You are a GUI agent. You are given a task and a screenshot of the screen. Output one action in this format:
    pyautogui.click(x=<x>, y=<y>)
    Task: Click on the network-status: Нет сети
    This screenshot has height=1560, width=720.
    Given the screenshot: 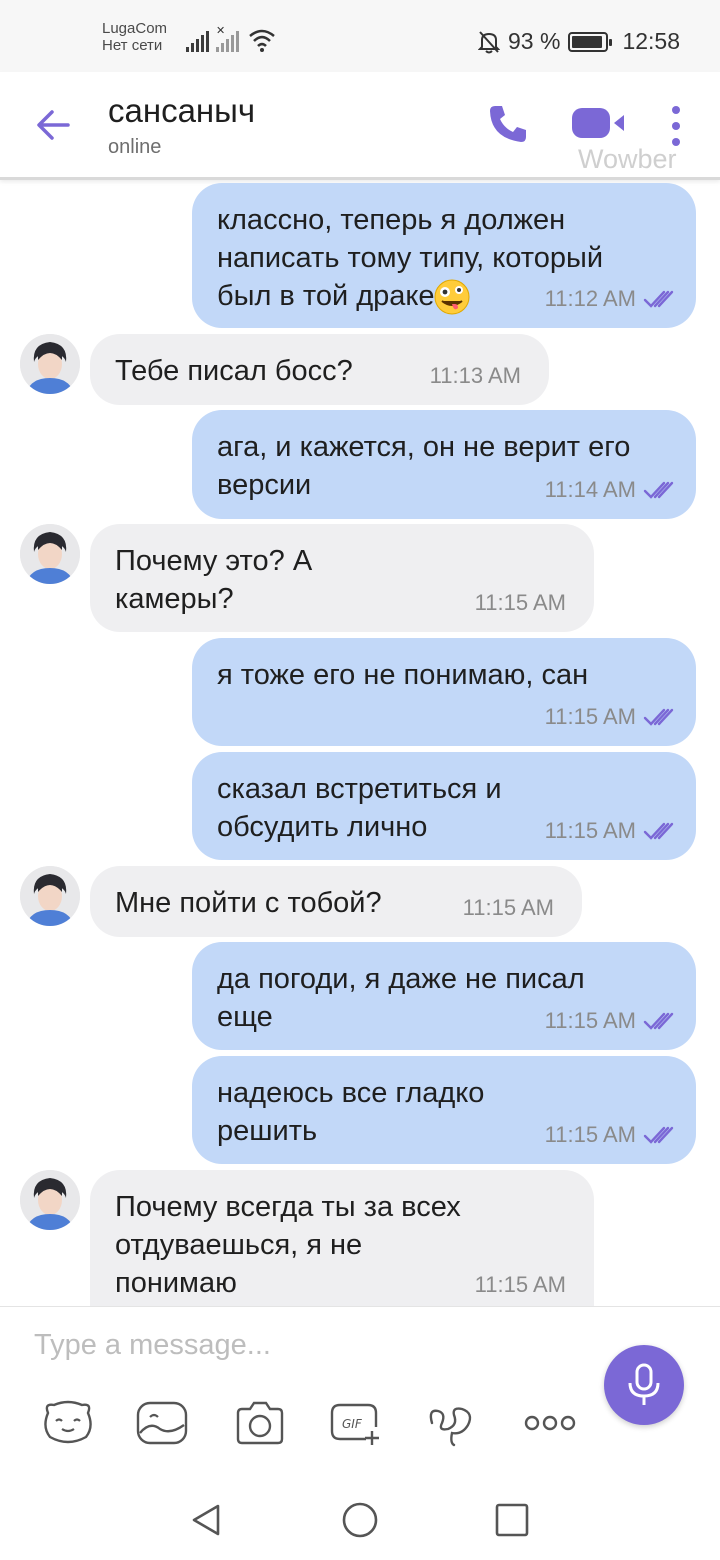 What is the action you would take?
    pyautogui.click(x=132, y=46)
    